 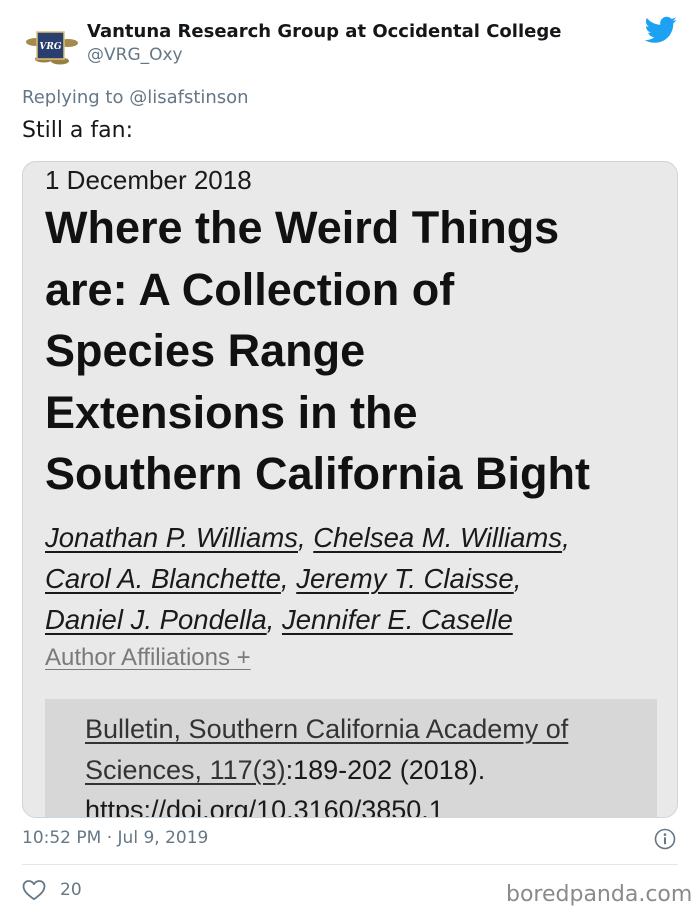 What do you see at coordinates (250, 289) in the screenshot?
I see `title-line: are: A Collection of` at bounding box center [250, 289].